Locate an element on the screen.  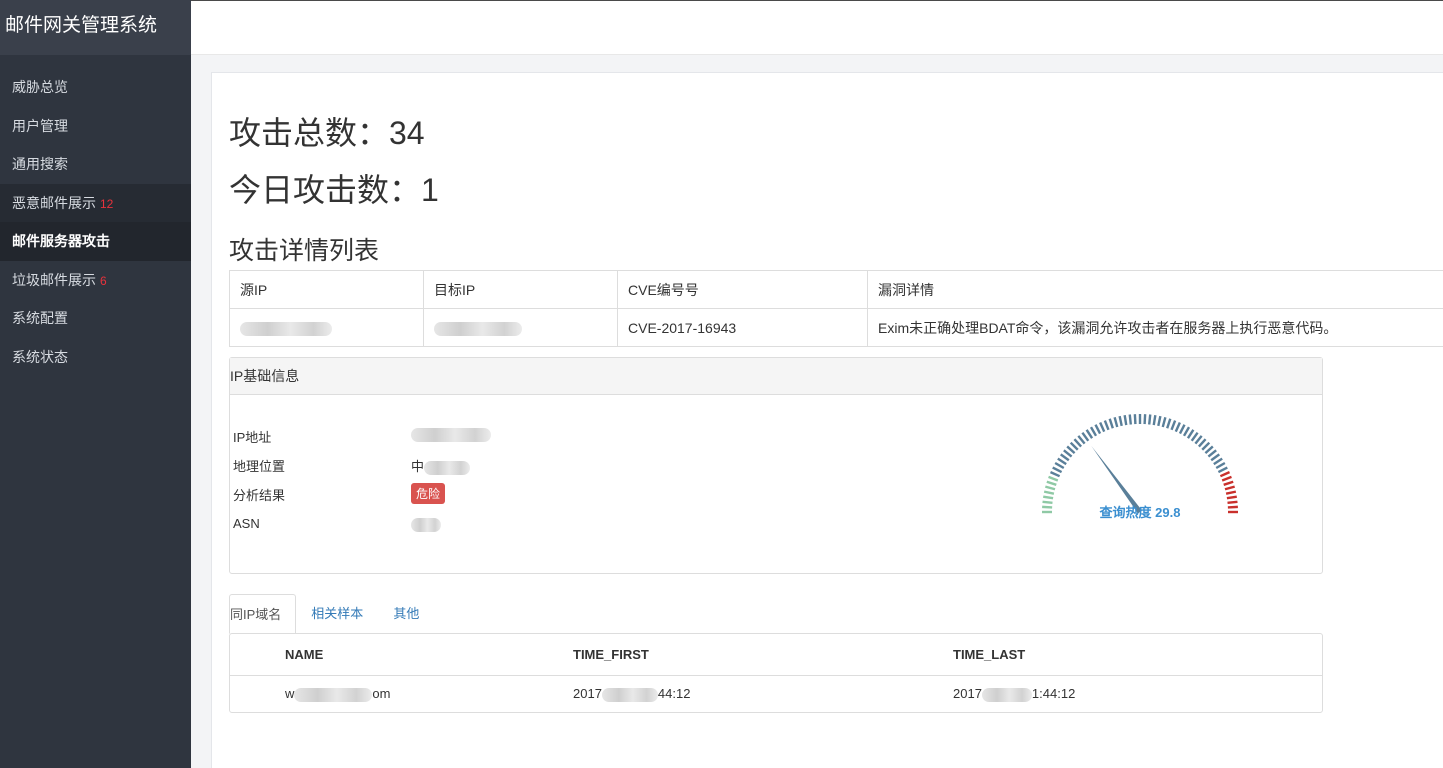
top-bar is located at coordinates (817, 27).